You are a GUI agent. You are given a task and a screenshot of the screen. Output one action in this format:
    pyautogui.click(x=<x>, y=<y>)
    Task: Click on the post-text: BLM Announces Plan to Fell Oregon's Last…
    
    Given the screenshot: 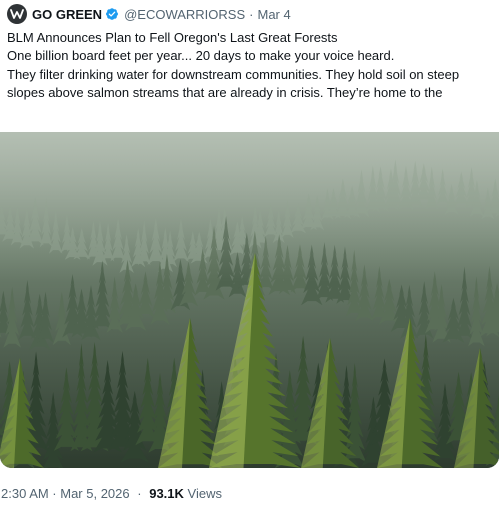 What is the action you would take?
    pyautogui.click(x=250, y=65)
    